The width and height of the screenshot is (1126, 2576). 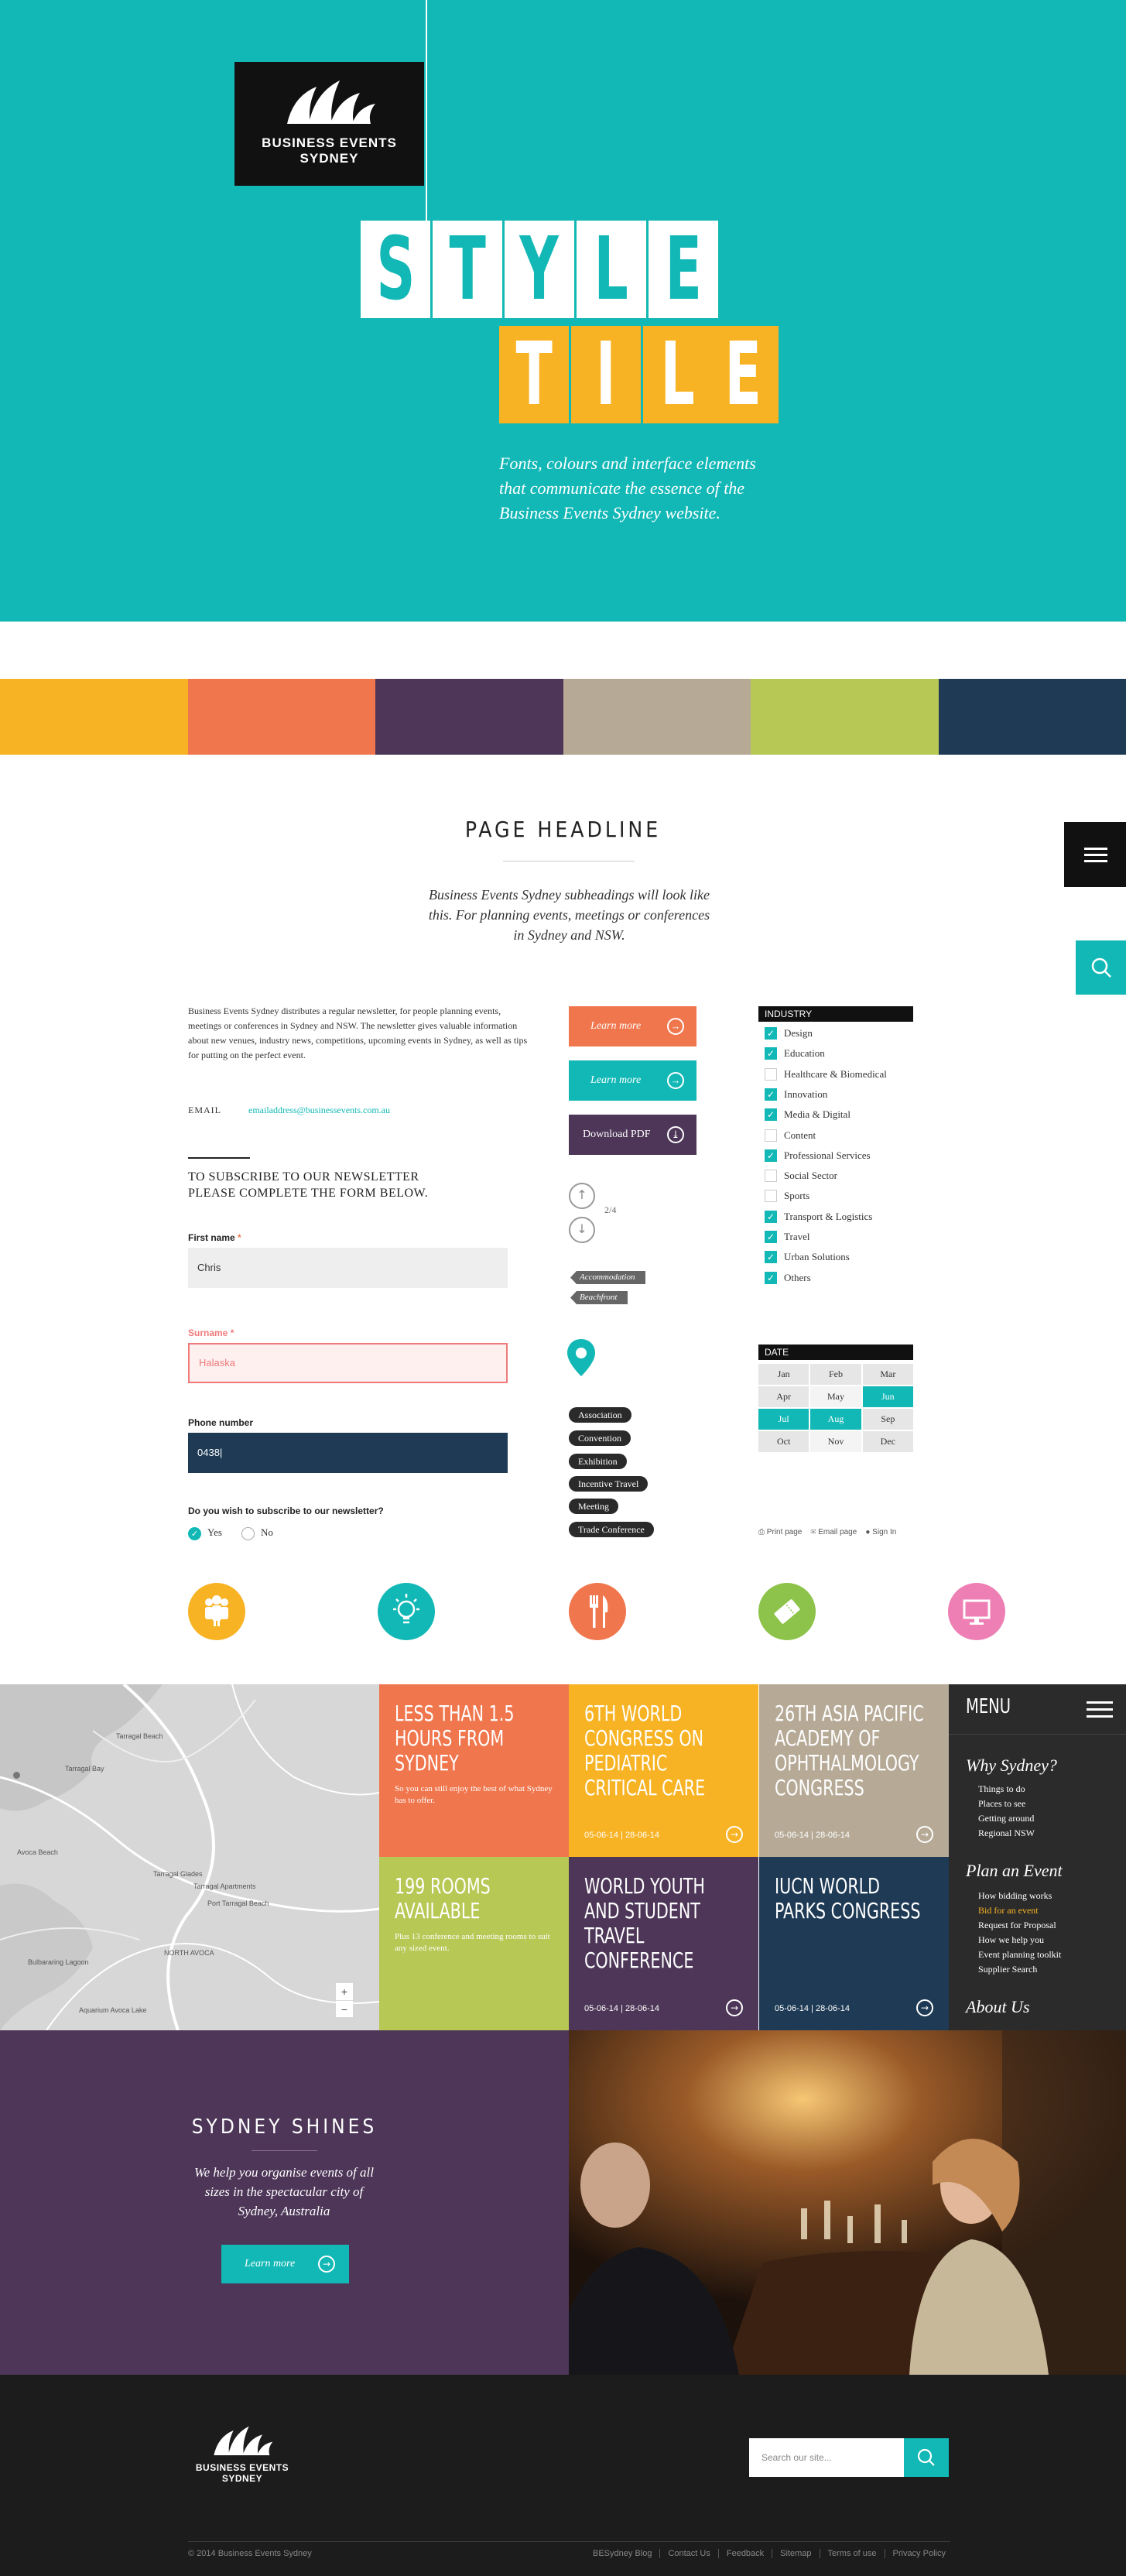 What do you see at coordinates (632, 1135) in the screenshot?
I see `download-pdf-button: Download PDF ⤓` at bounding box center [632, 1135].